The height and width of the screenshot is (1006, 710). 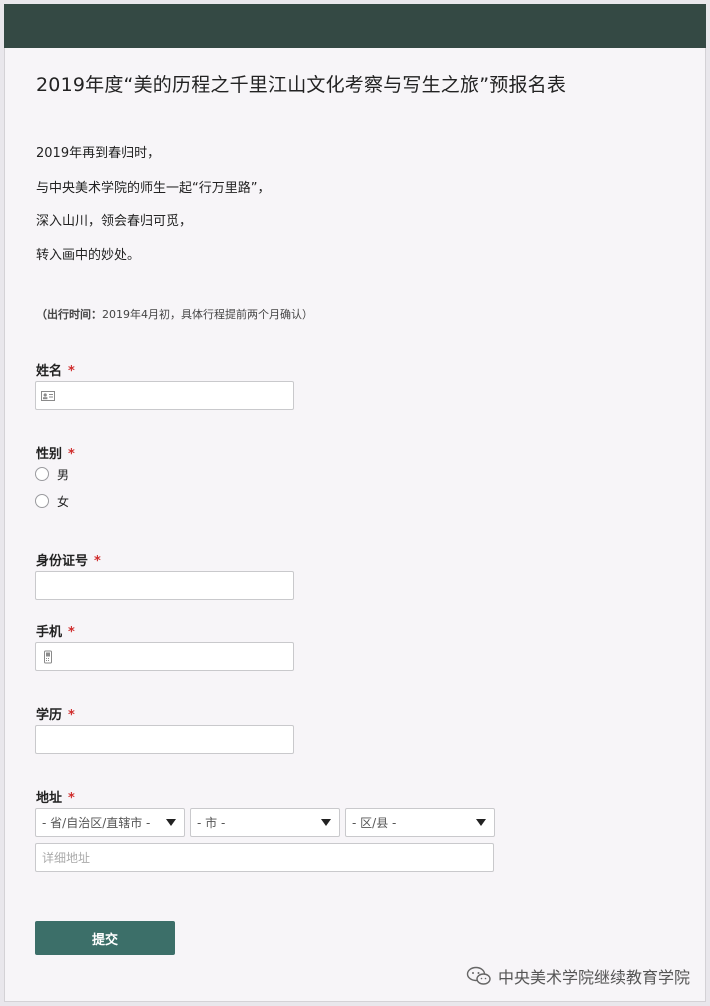 I want to click on name-label-text: 姓名, so click(x=49, y=371).